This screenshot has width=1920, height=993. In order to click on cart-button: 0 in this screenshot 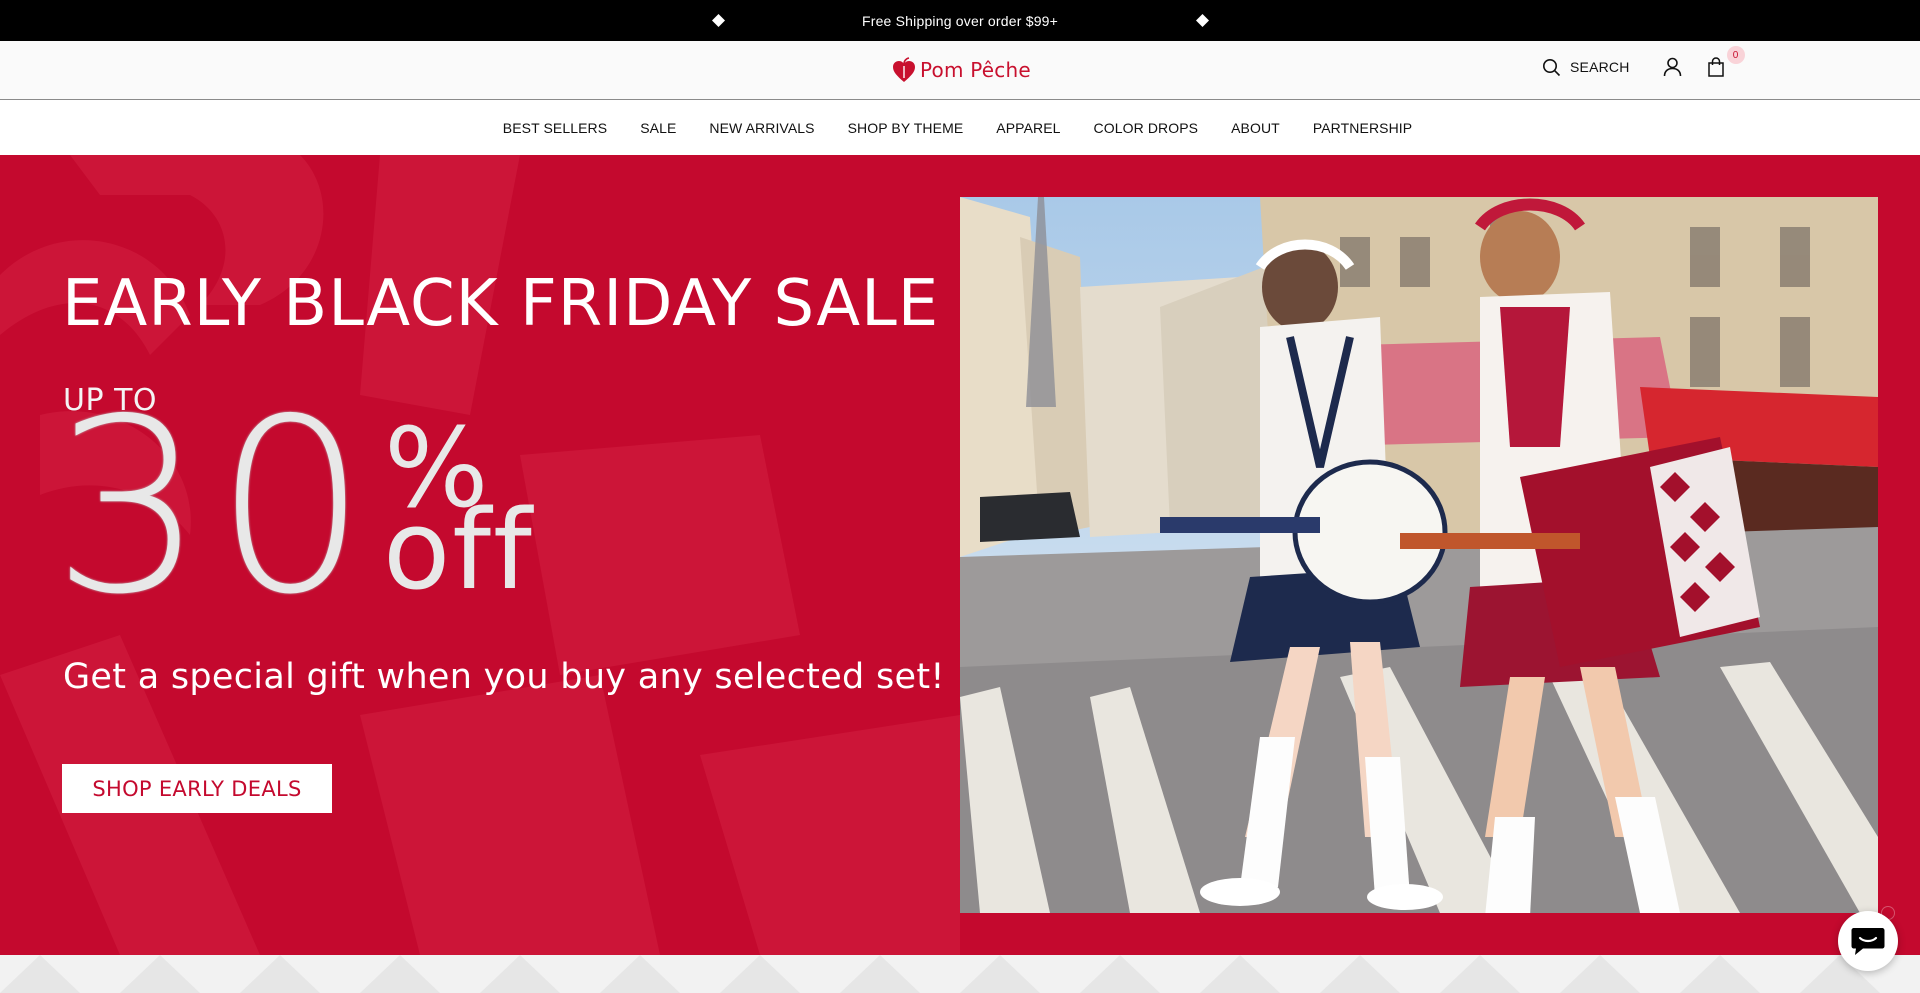, I will do `click(1726, 61)`.